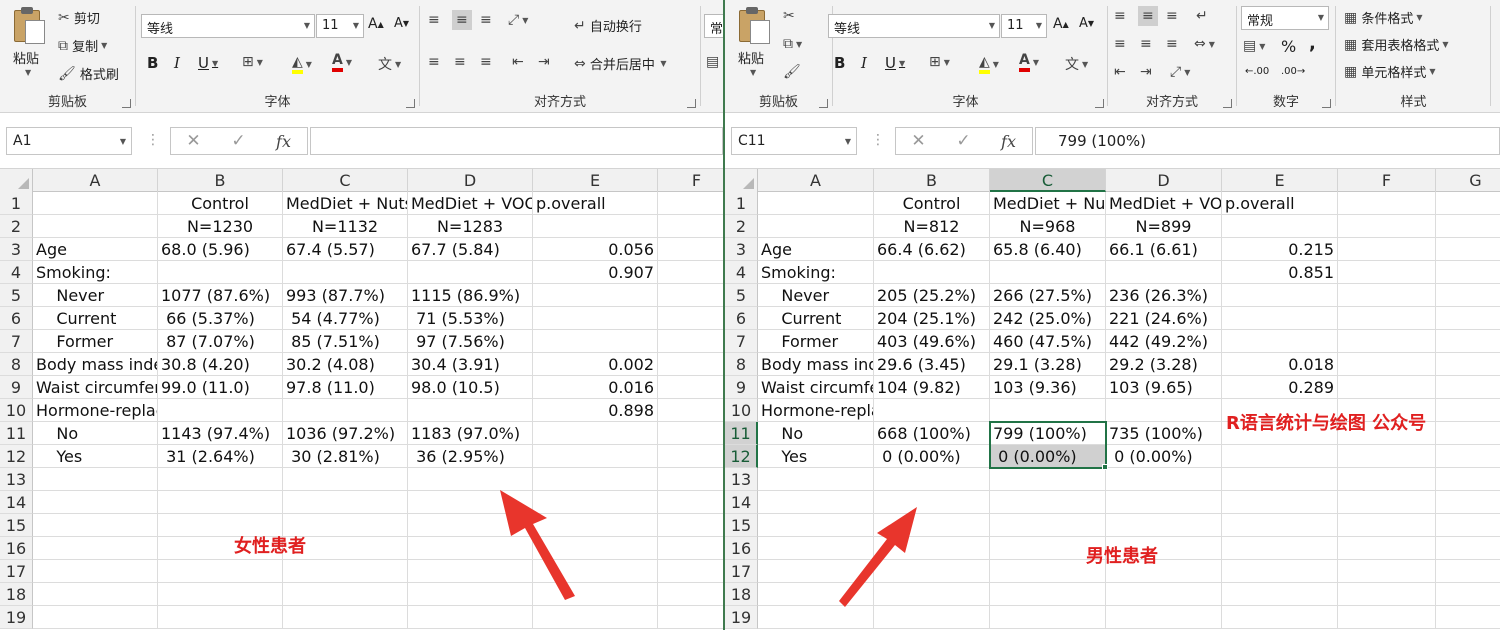 Image resolution: width=1500 pixels, height=630 pixels. I want to click on cell-a7: Former, so click(95, 341).